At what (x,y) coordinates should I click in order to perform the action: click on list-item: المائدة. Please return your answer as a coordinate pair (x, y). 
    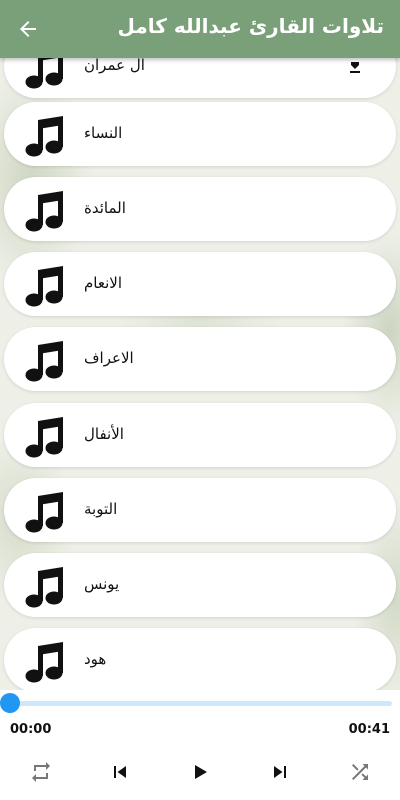
    Looking at the image, I should click on (200, 209).